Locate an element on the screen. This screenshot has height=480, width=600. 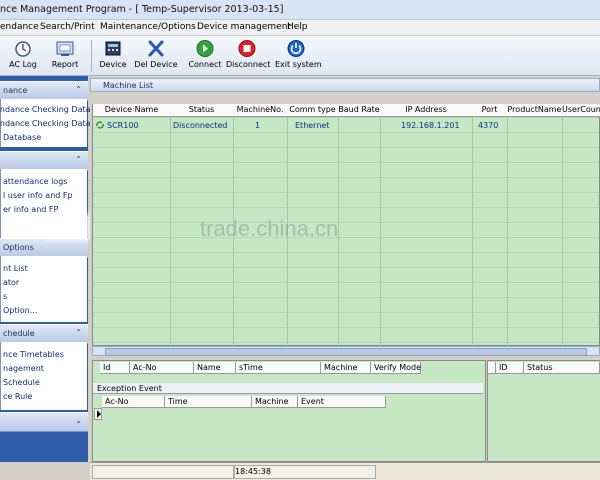
screen-glare is located at coordinates (68, 227).